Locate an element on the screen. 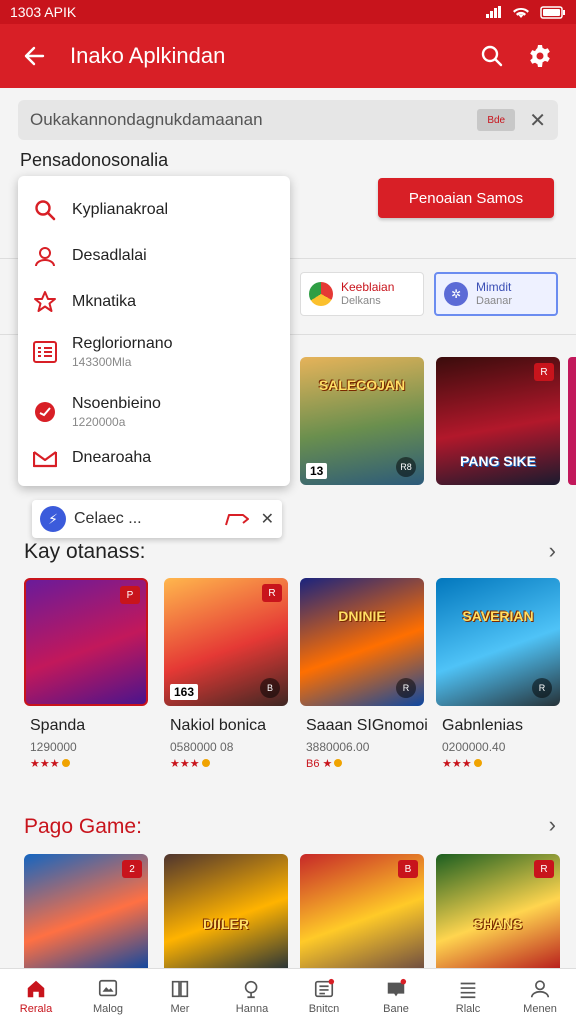  nav-item-gallery: Malog is located at coordinates (108, 996).